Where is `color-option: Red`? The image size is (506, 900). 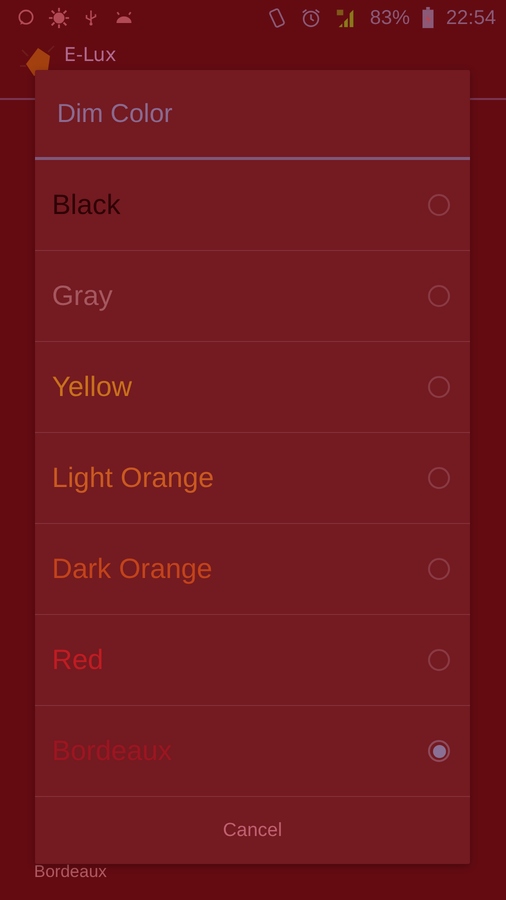 color-option: Red is located at coordinates (252, 660).